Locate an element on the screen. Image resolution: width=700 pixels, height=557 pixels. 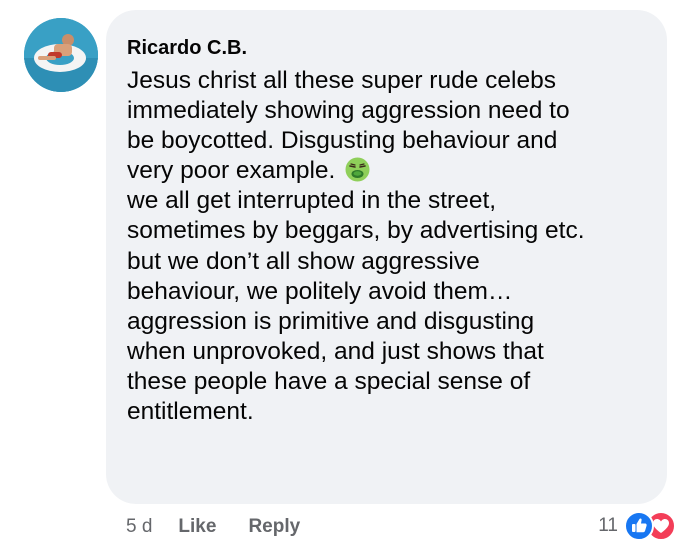
avatar is located at coordinates (61, 55).